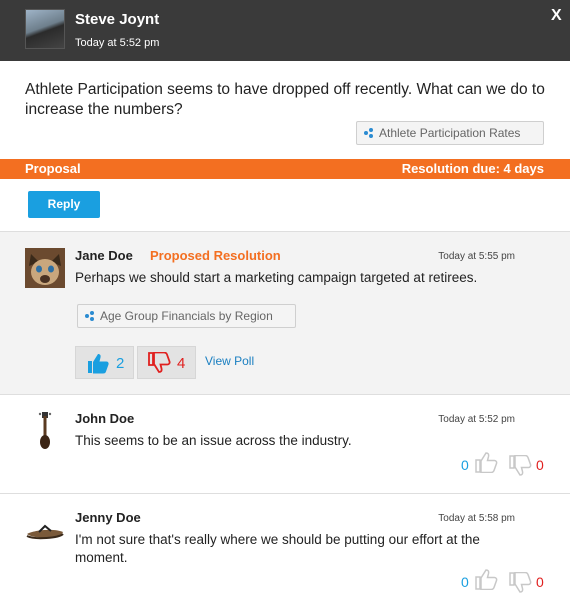  I want to click on view-poll-link: View Poll, so click(229, 361).